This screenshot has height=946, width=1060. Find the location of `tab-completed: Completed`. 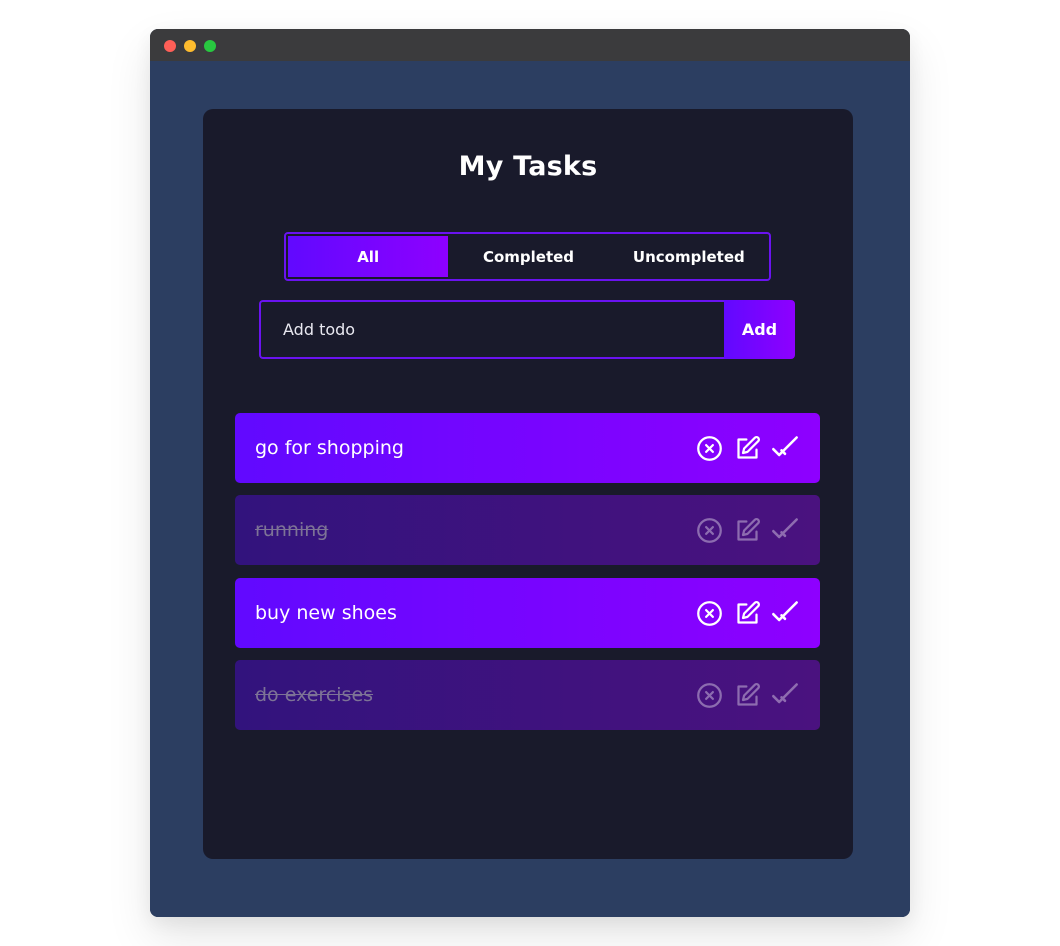

tab-completed: Completed is located at coordinates (528, 256).